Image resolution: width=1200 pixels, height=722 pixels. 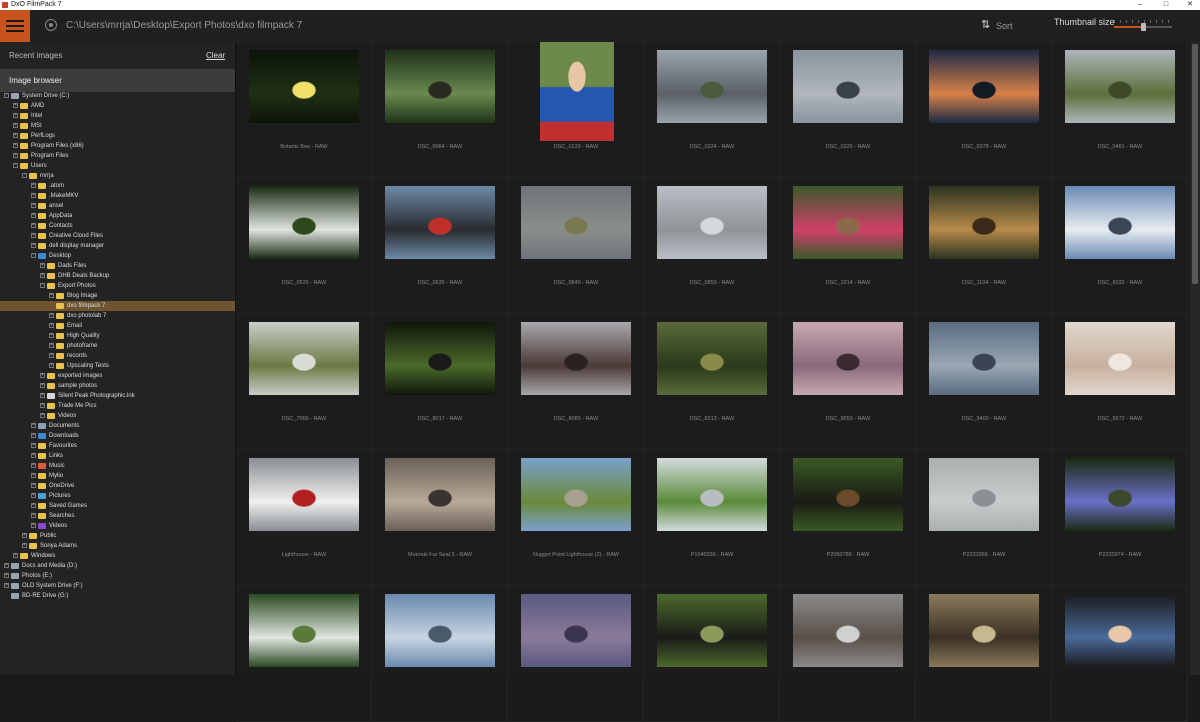 What do you see at coordinates (712, 110) in the screenshot?
I see `thumbnail-cell: DSC_0324 - RAW` at bounding box center [712, 110].